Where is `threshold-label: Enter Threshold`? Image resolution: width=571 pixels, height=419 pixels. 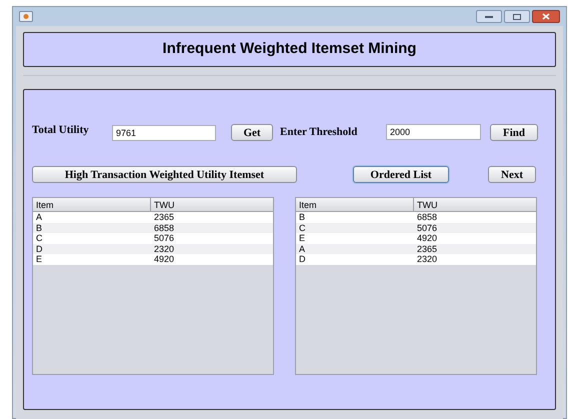 threshold-label: Enter Threshold is located at coordinates (319, 132).